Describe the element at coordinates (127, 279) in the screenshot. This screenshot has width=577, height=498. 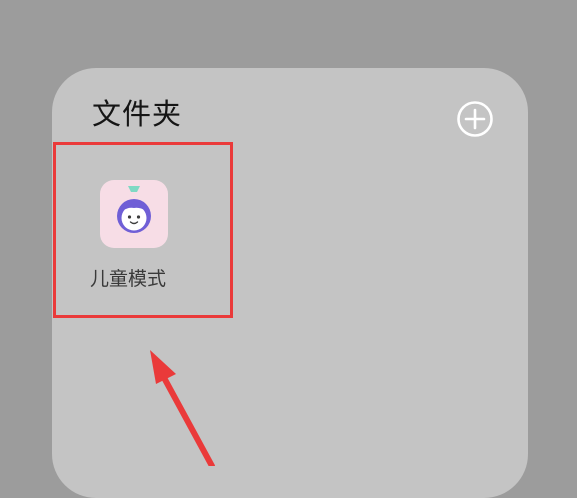
I see `app-label: 儿童模式` at that location.